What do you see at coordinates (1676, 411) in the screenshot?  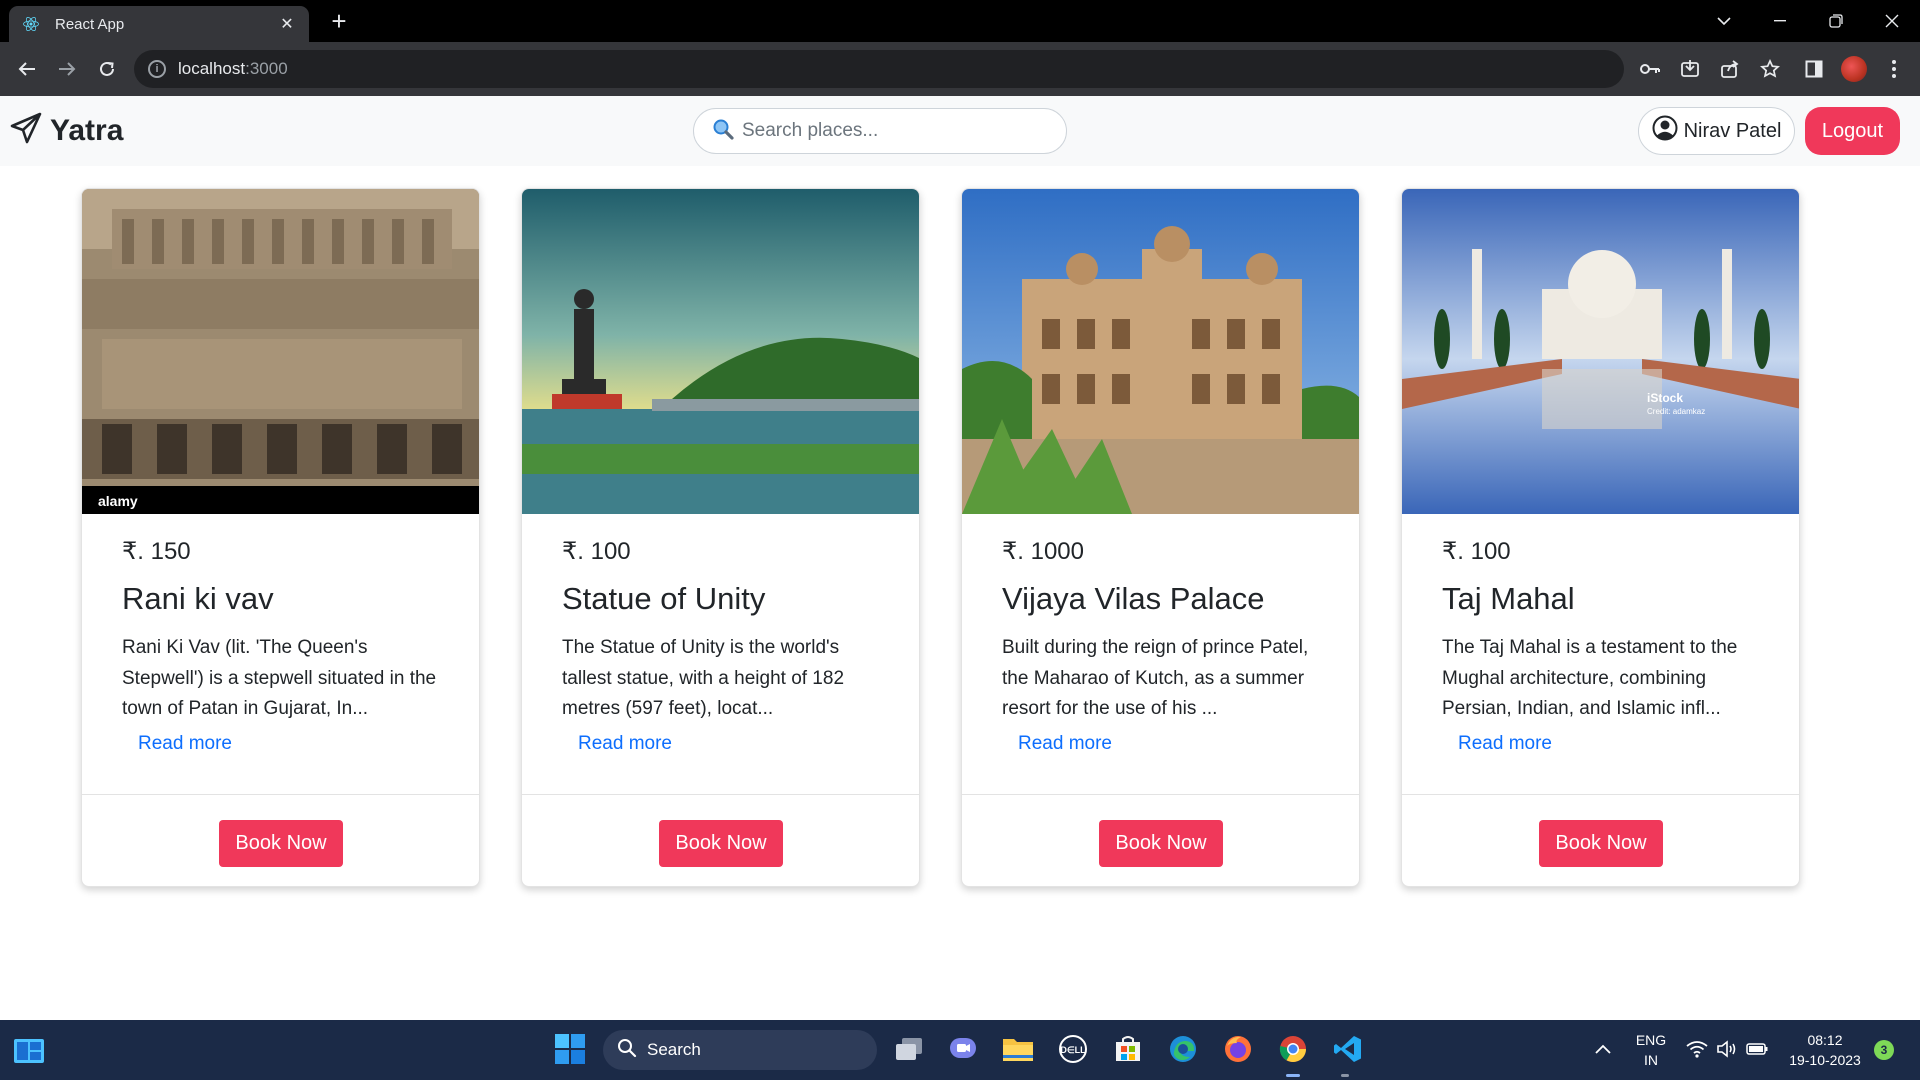 I see `istock-credit: Credit: adamkaz` at bounding box center [1676, 411].